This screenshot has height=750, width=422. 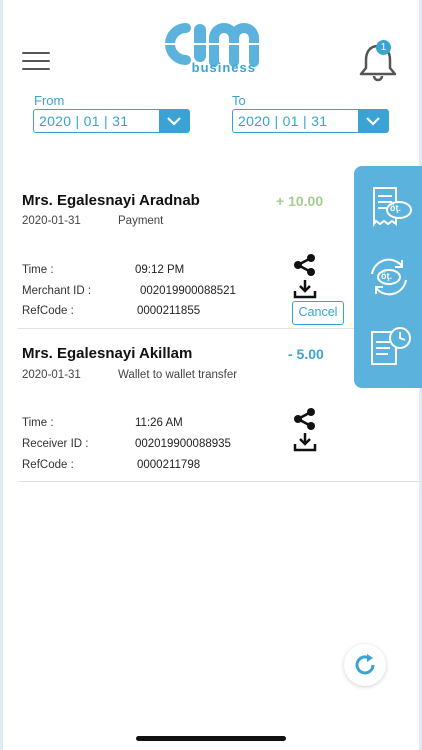 I want to click on logo-subtitle: business, so click(x=223, y=67).